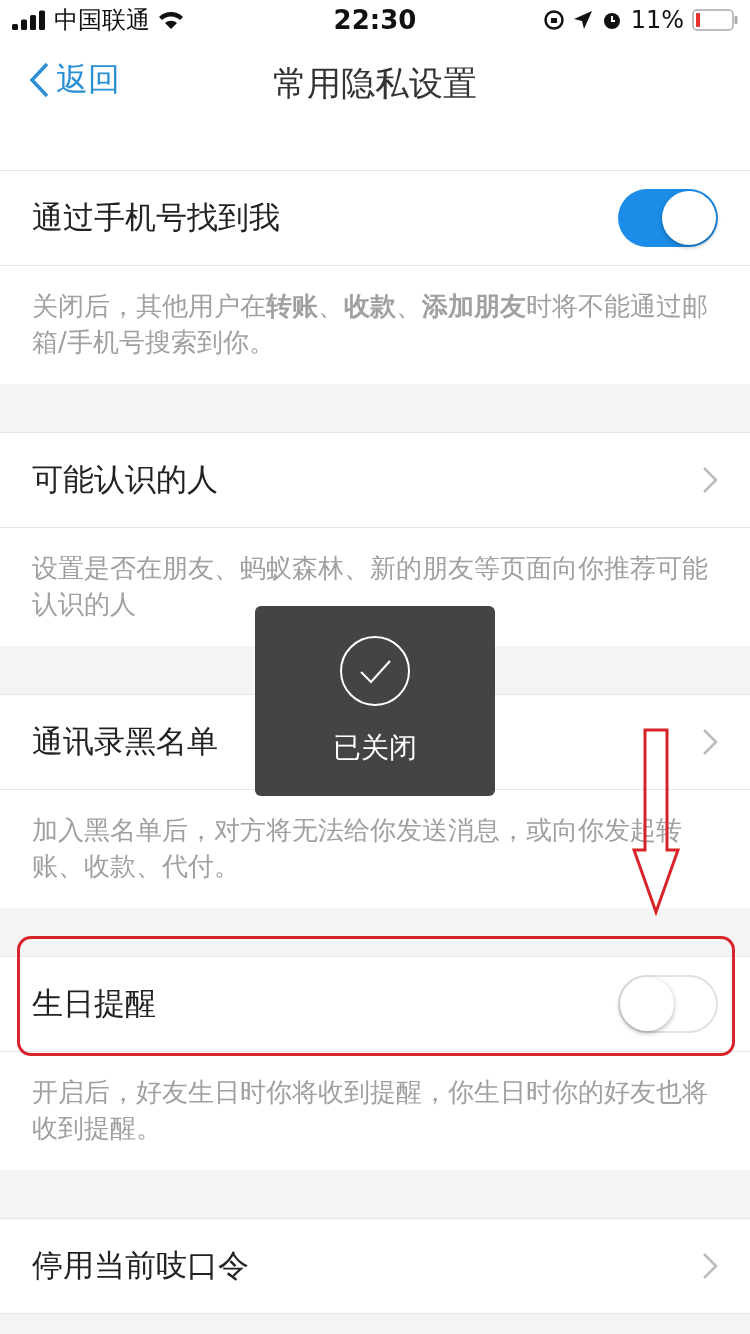 The height and width of the screenshot is (1334, 750). Describe the element at coordinates (553, 20) in the screenshot. I see `rotation-lock-icon` at that location.